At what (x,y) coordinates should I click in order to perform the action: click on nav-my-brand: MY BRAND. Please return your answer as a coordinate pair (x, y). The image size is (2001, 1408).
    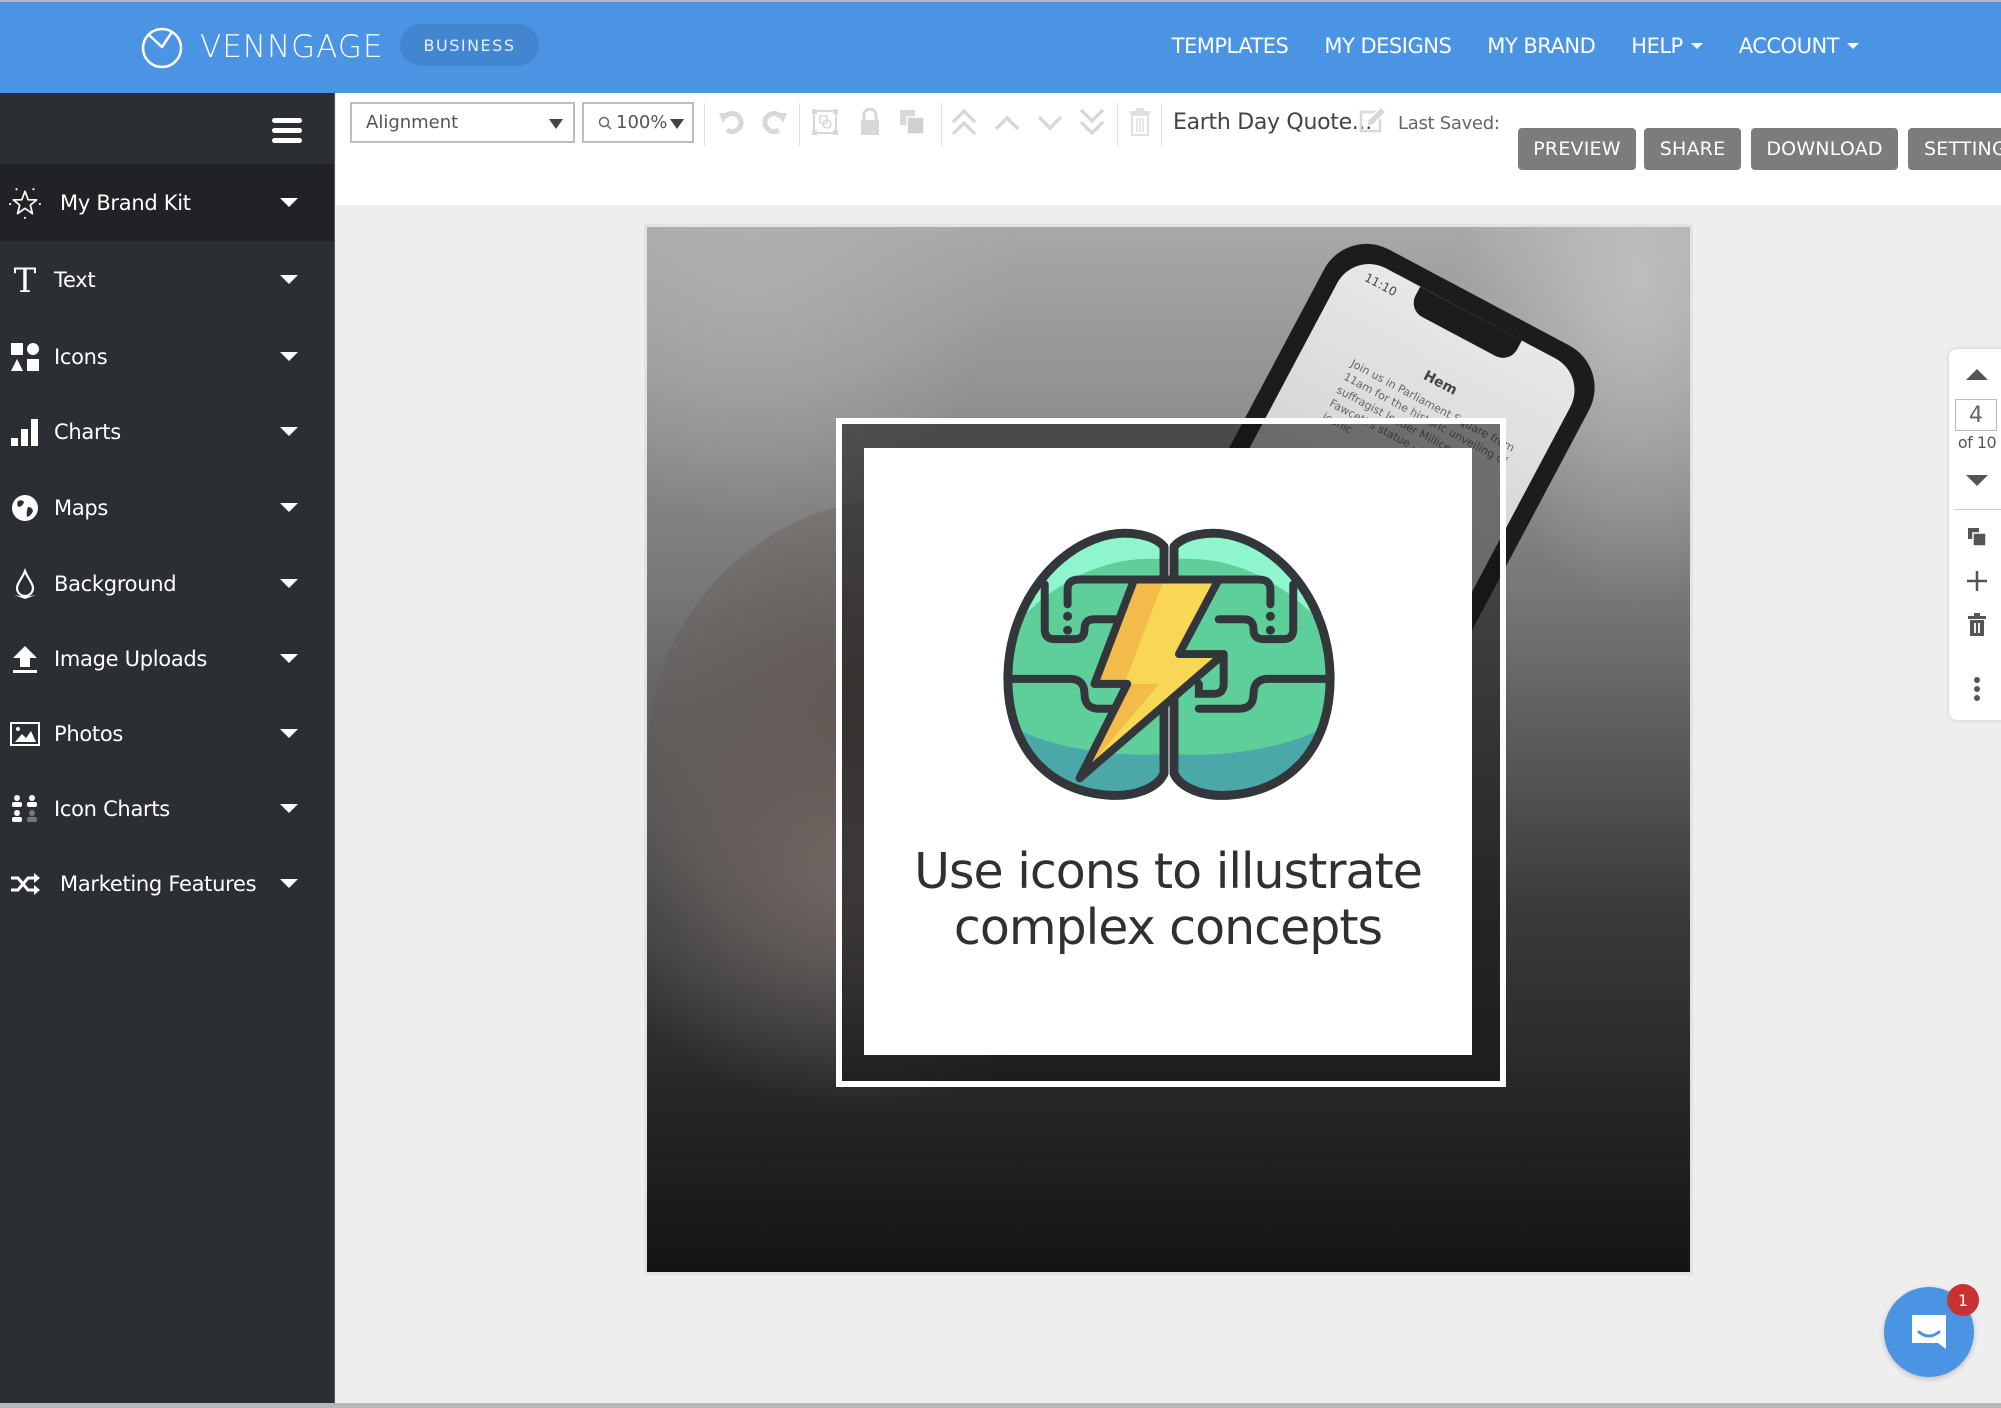
    Looking at the image, I should click on (1541, 46).